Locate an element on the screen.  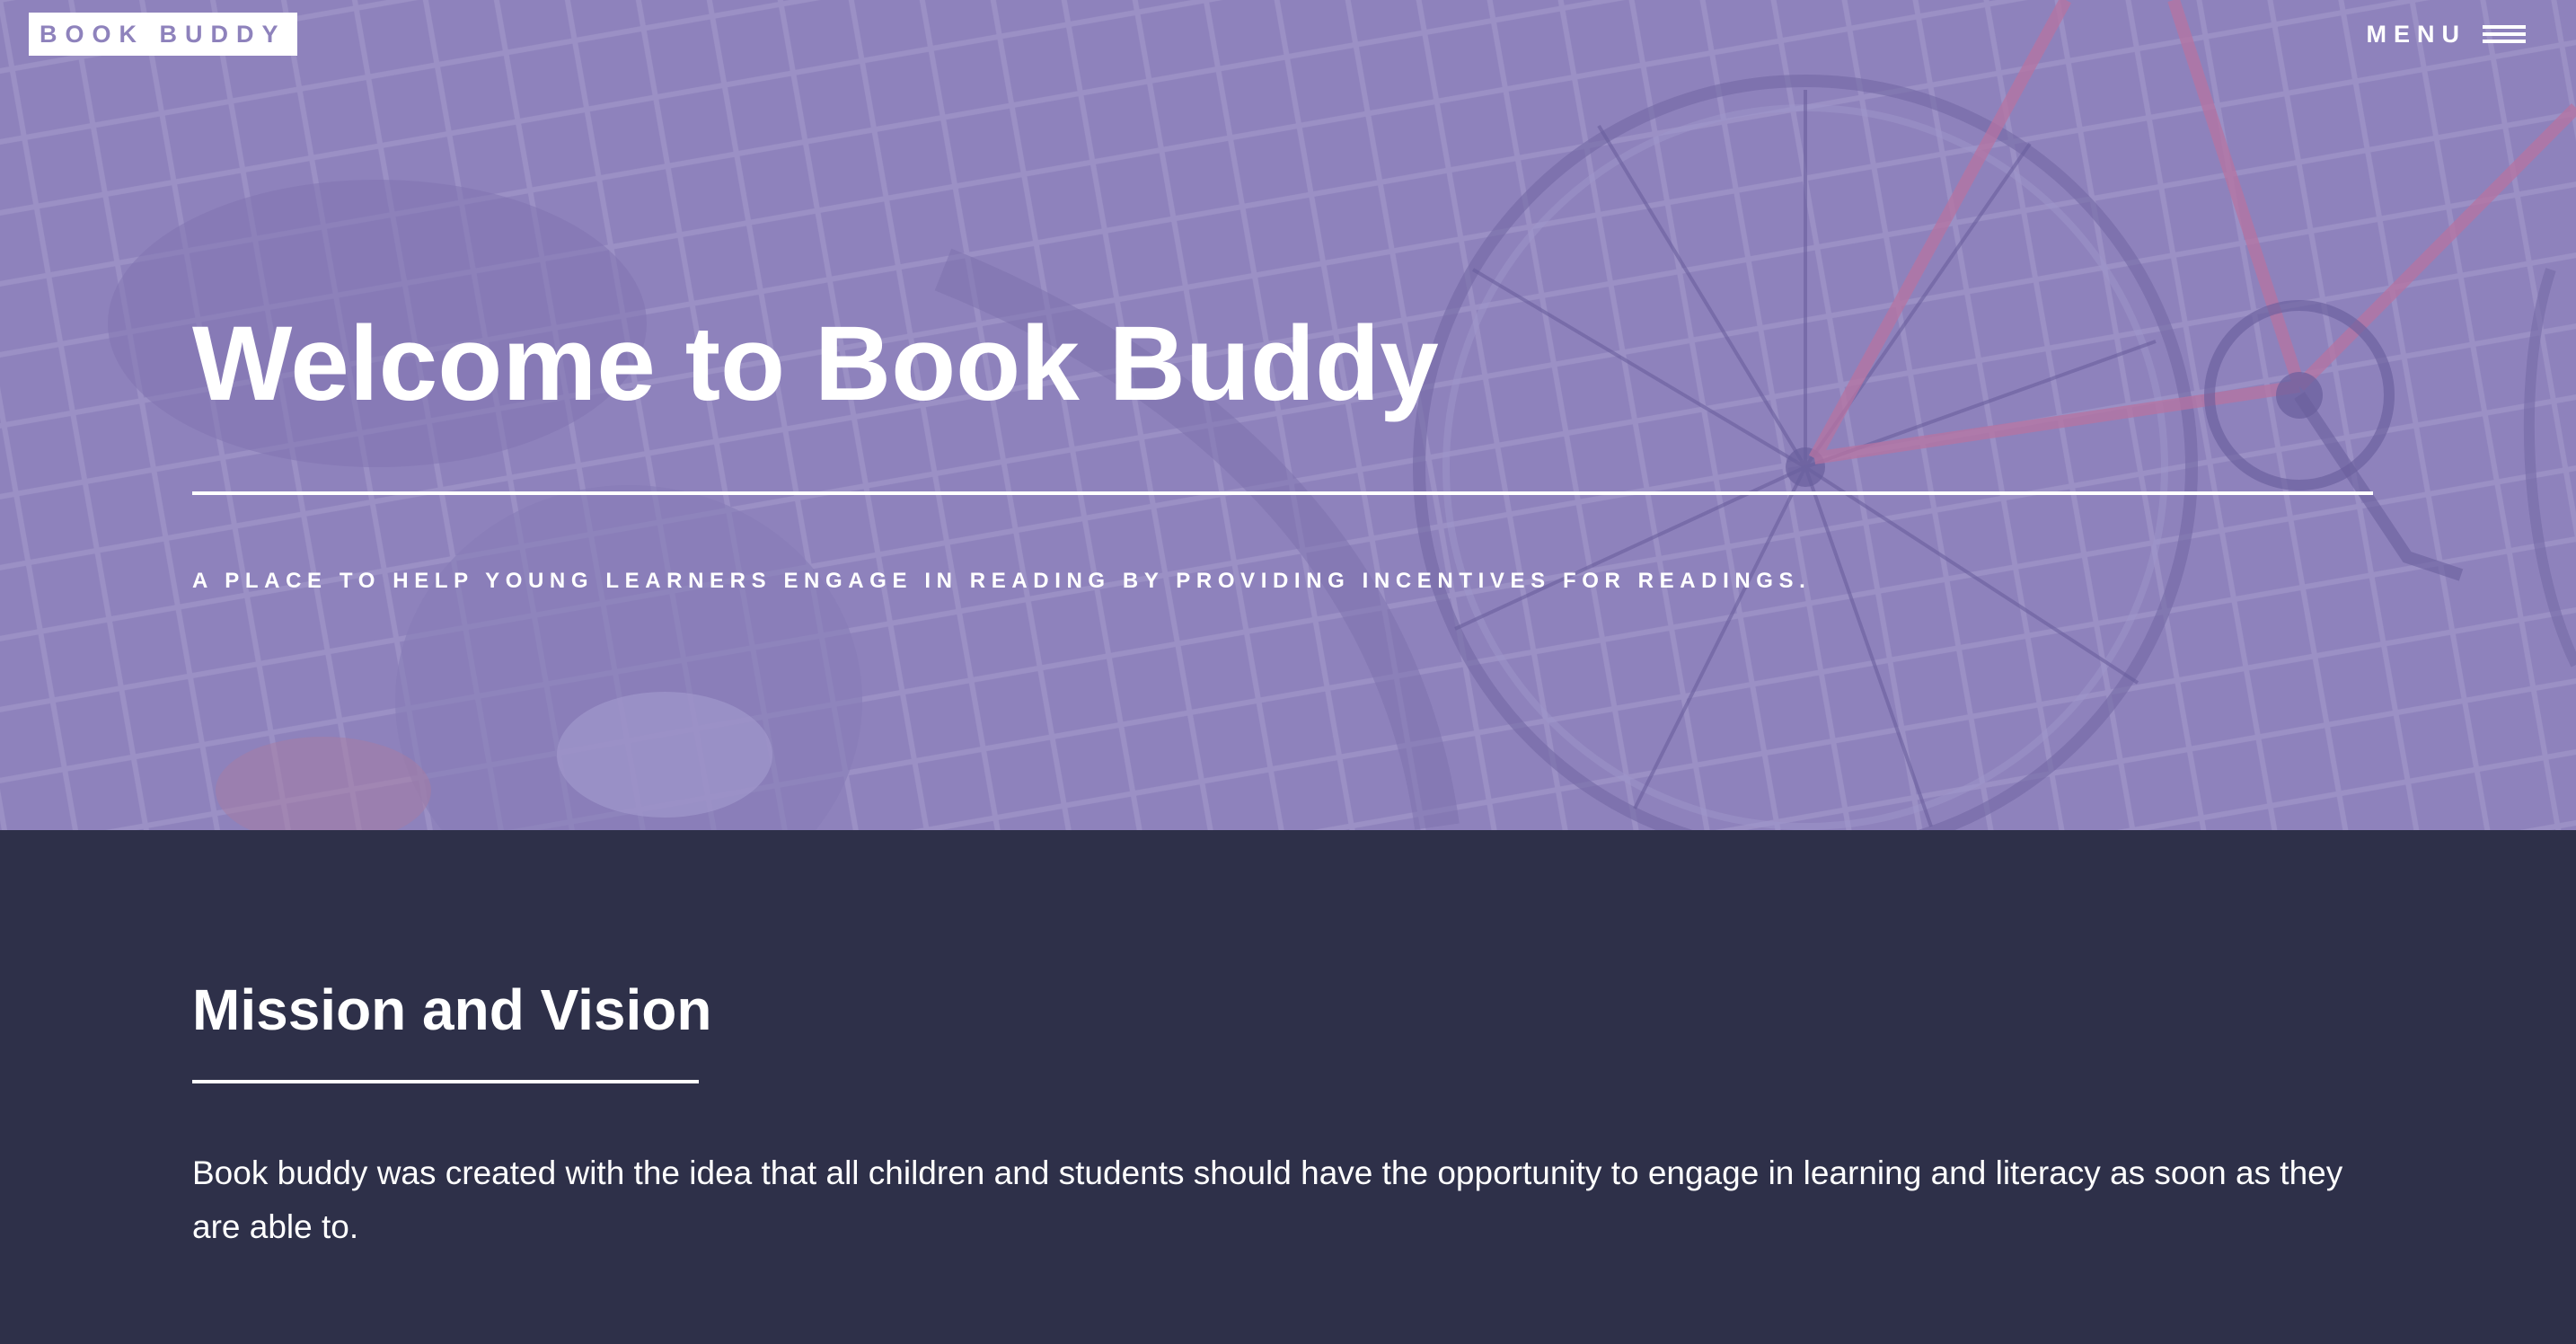
page-title: Welcome to Book Buddy is located at coordinates (815, 364).